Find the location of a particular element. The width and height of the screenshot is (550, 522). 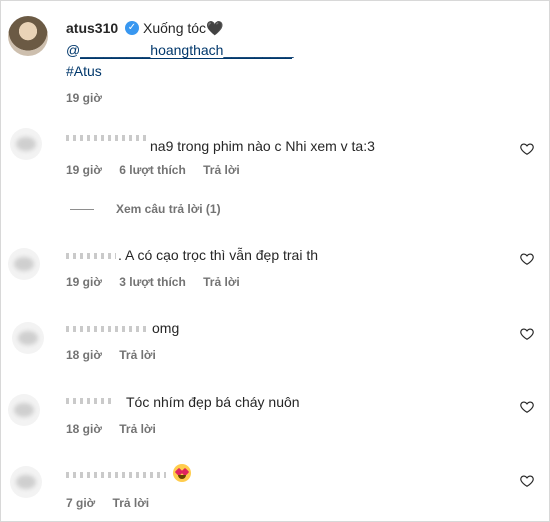

mention-link: @_________hoangthach_________ is located at coordinates (180, 50).